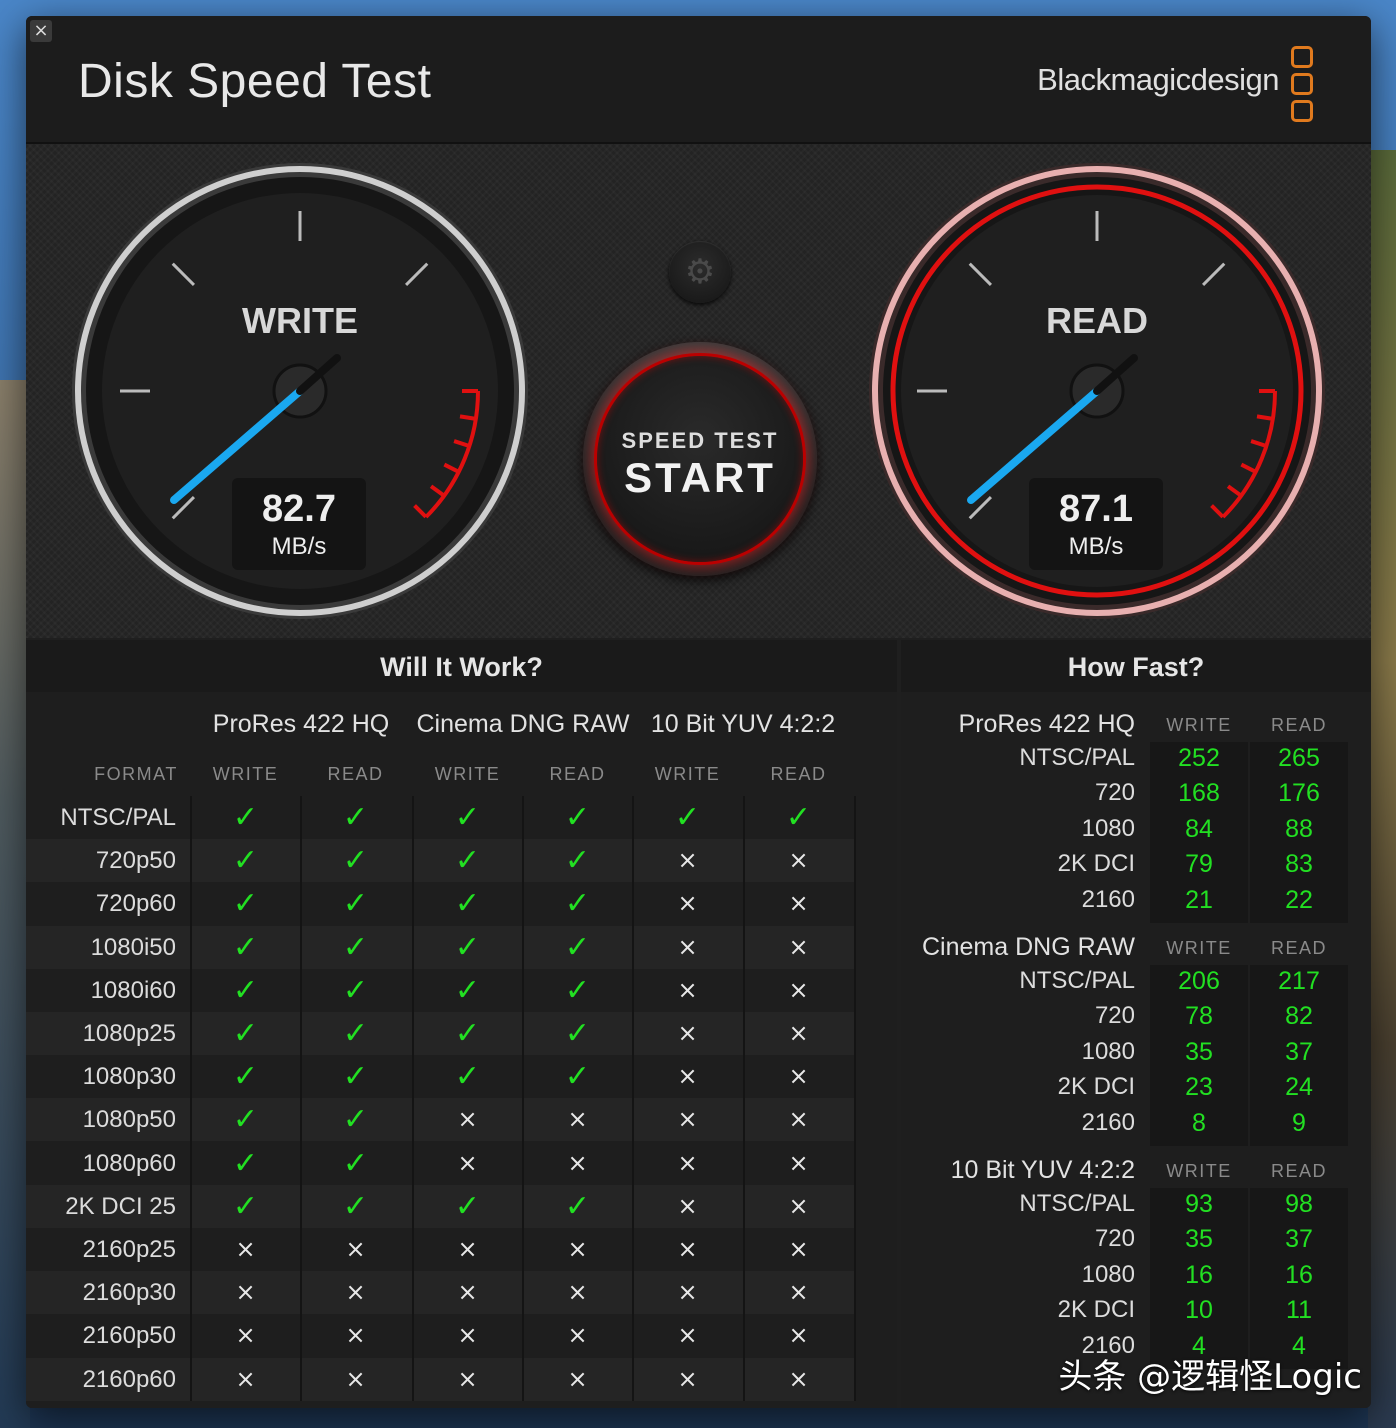 The width and height of the screenshot is (1396, 1428). Describe the element at coordinates (461, 666) in the screenshot. I see `will-it-work-title: Will It Work?` at that location.